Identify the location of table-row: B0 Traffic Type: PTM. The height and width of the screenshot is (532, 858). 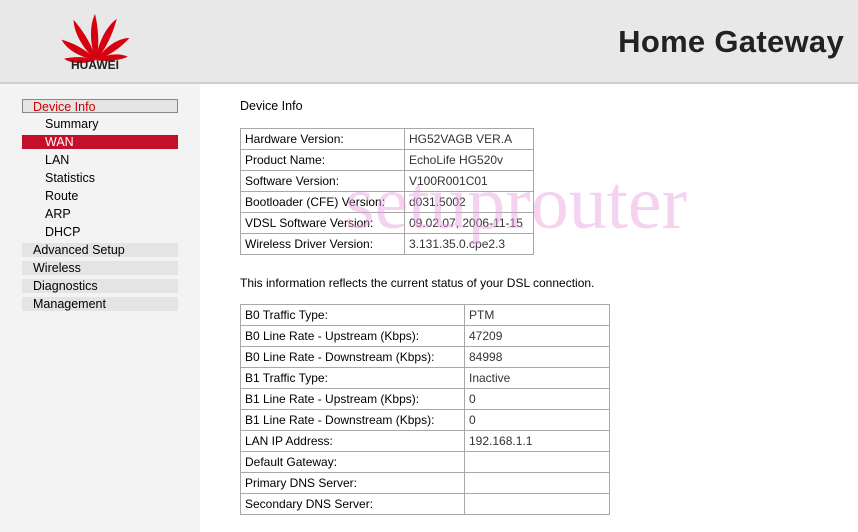
(425, 315).